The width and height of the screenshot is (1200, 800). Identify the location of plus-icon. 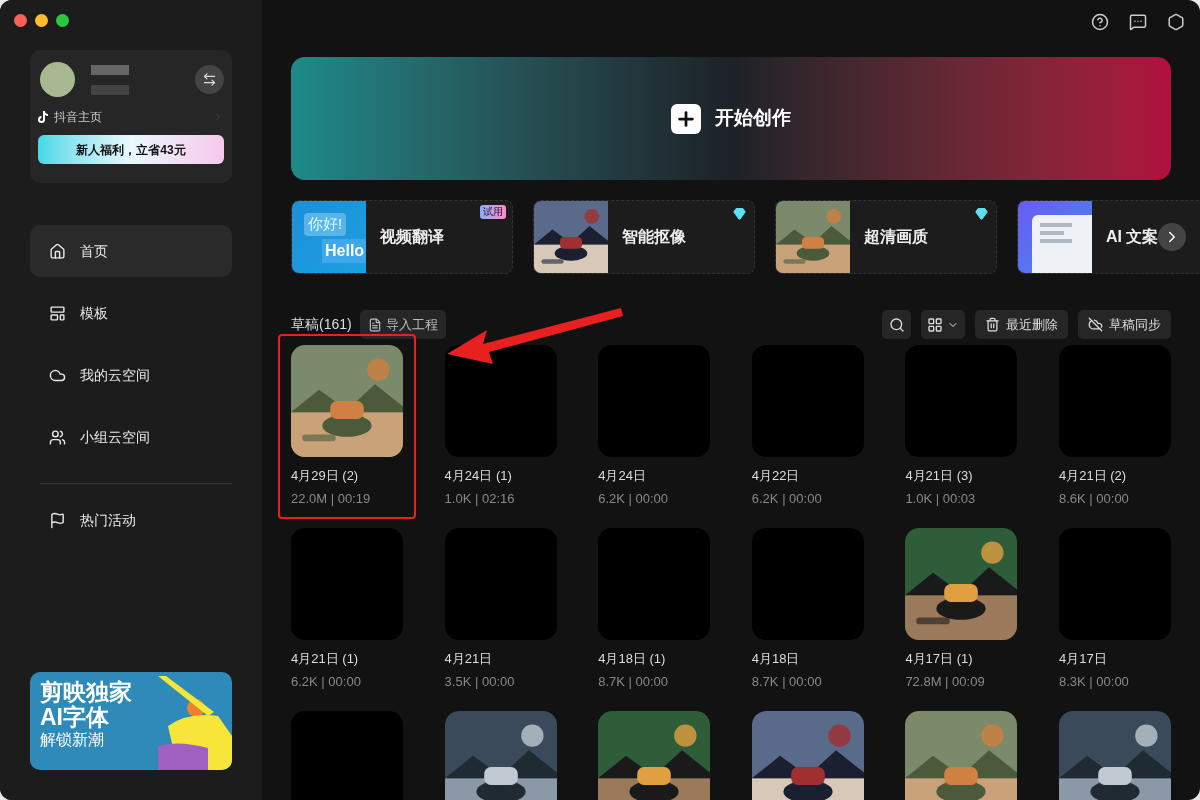
(686, 118).